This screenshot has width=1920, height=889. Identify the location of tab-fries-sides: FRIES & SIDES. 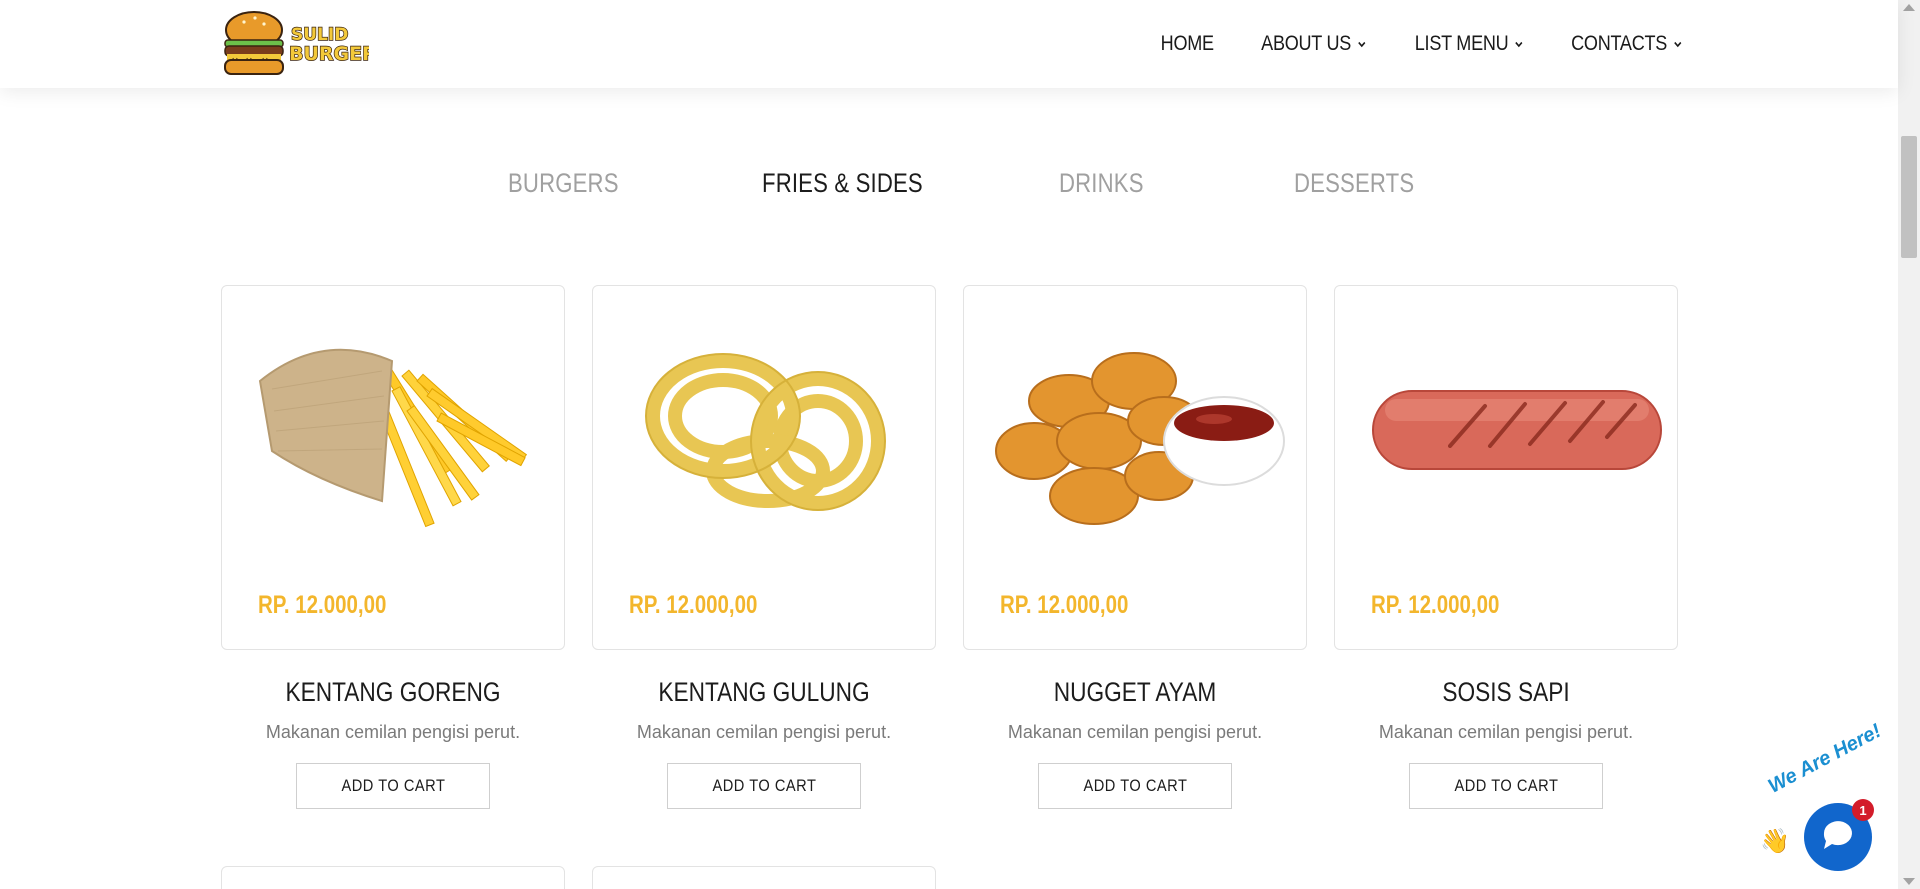
(842, 183).